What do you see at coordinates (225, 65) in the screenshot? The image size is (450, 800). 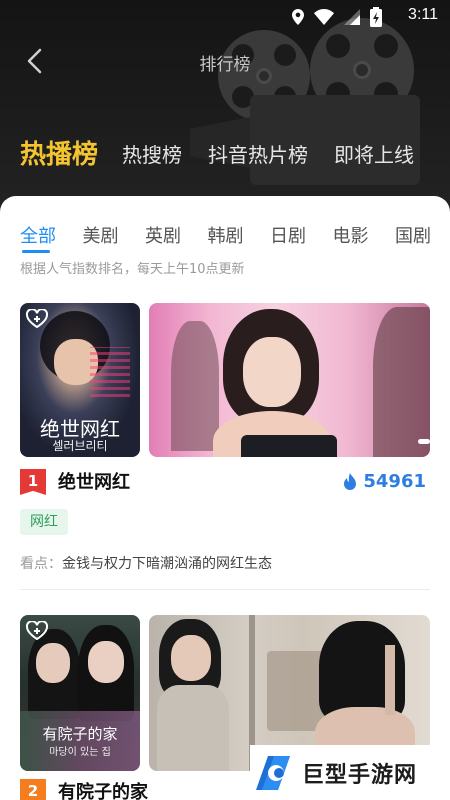 I see `page-title: 排行榜` at bounding box center [225, 65].